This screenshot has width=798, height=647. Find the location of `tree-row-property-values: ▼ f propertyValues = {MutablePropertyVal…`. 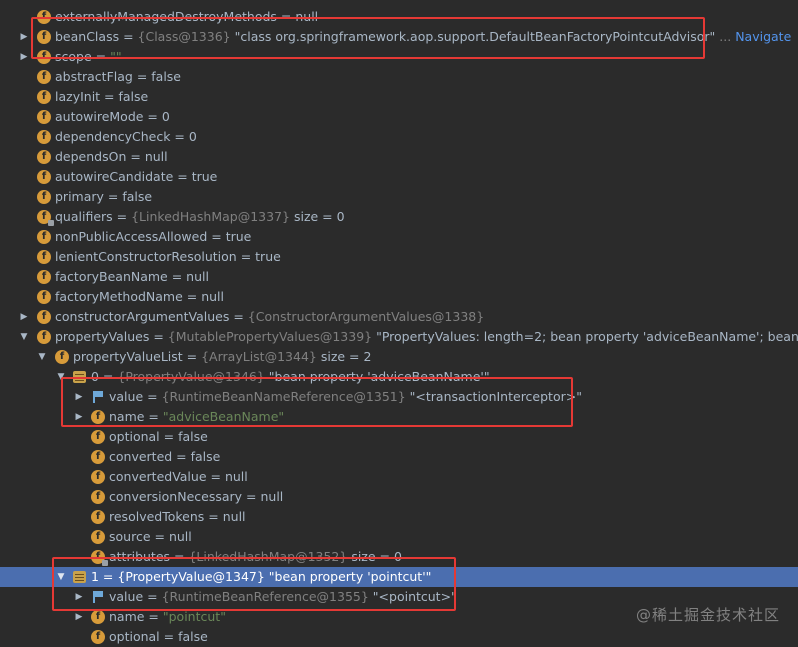

tree-row-property-values: ▼ f propertyValues = {MutablePropertyVal… is located at coordinates (399, 337).